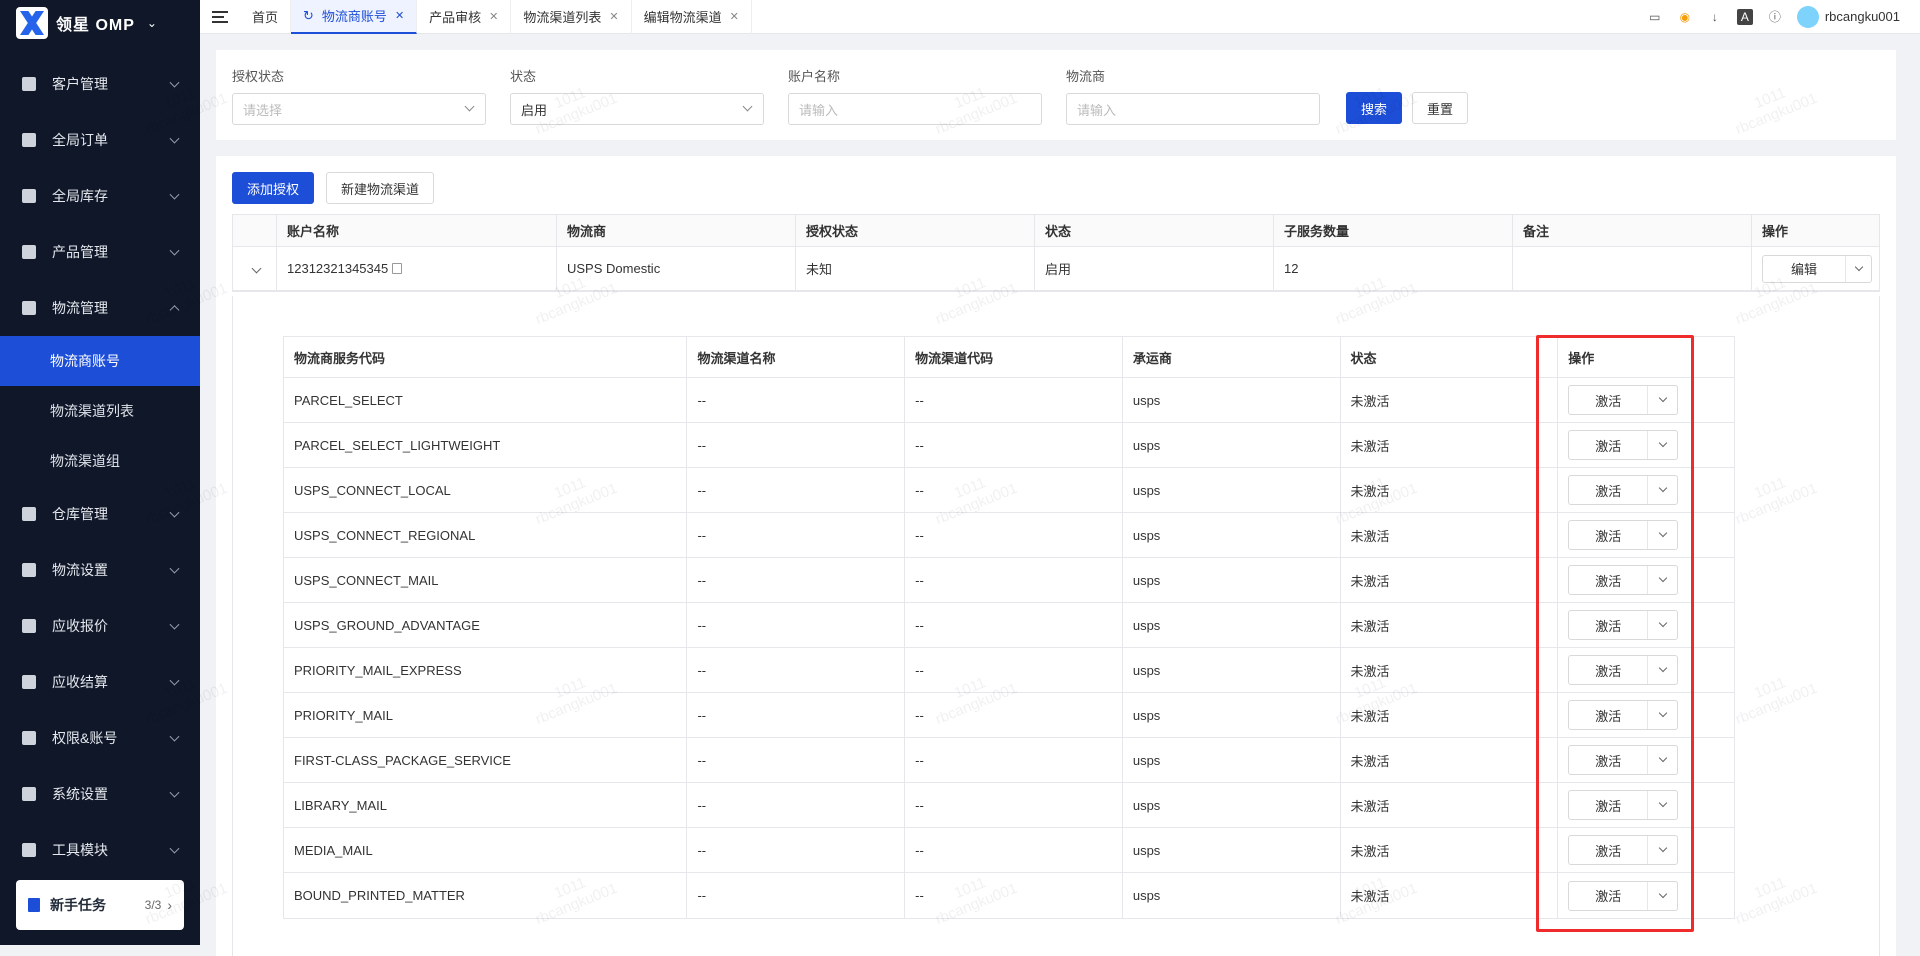 The width and height of the screenshot is (1920, 956). I want to click on tab-1: ↻ 物流商账号 ✕, so click(354, 17).